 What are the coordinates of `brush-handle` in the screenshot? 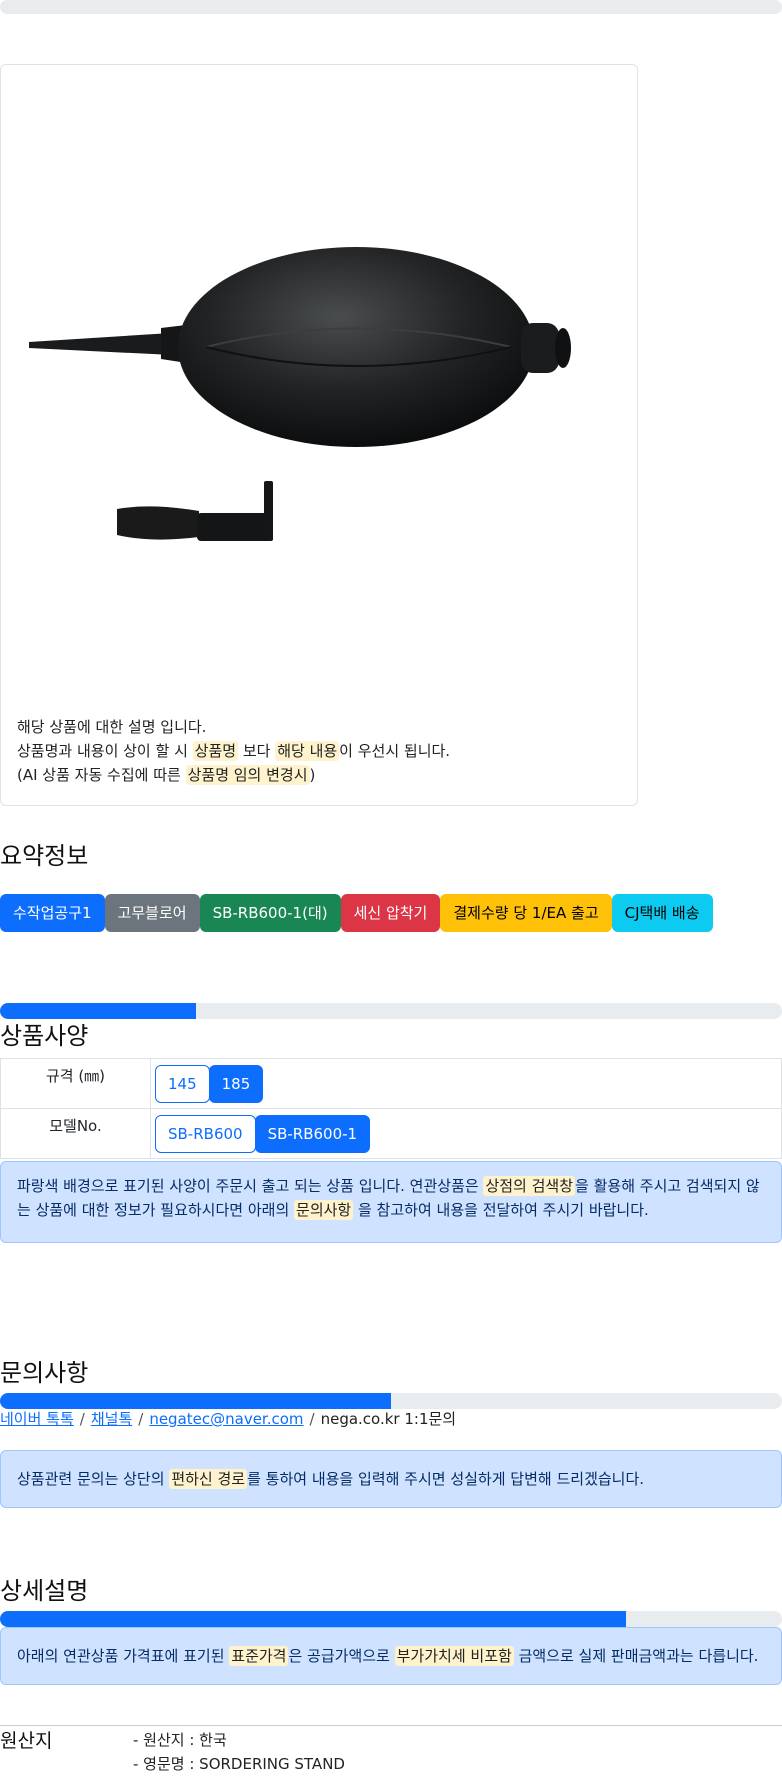 It's located at (235, 527).